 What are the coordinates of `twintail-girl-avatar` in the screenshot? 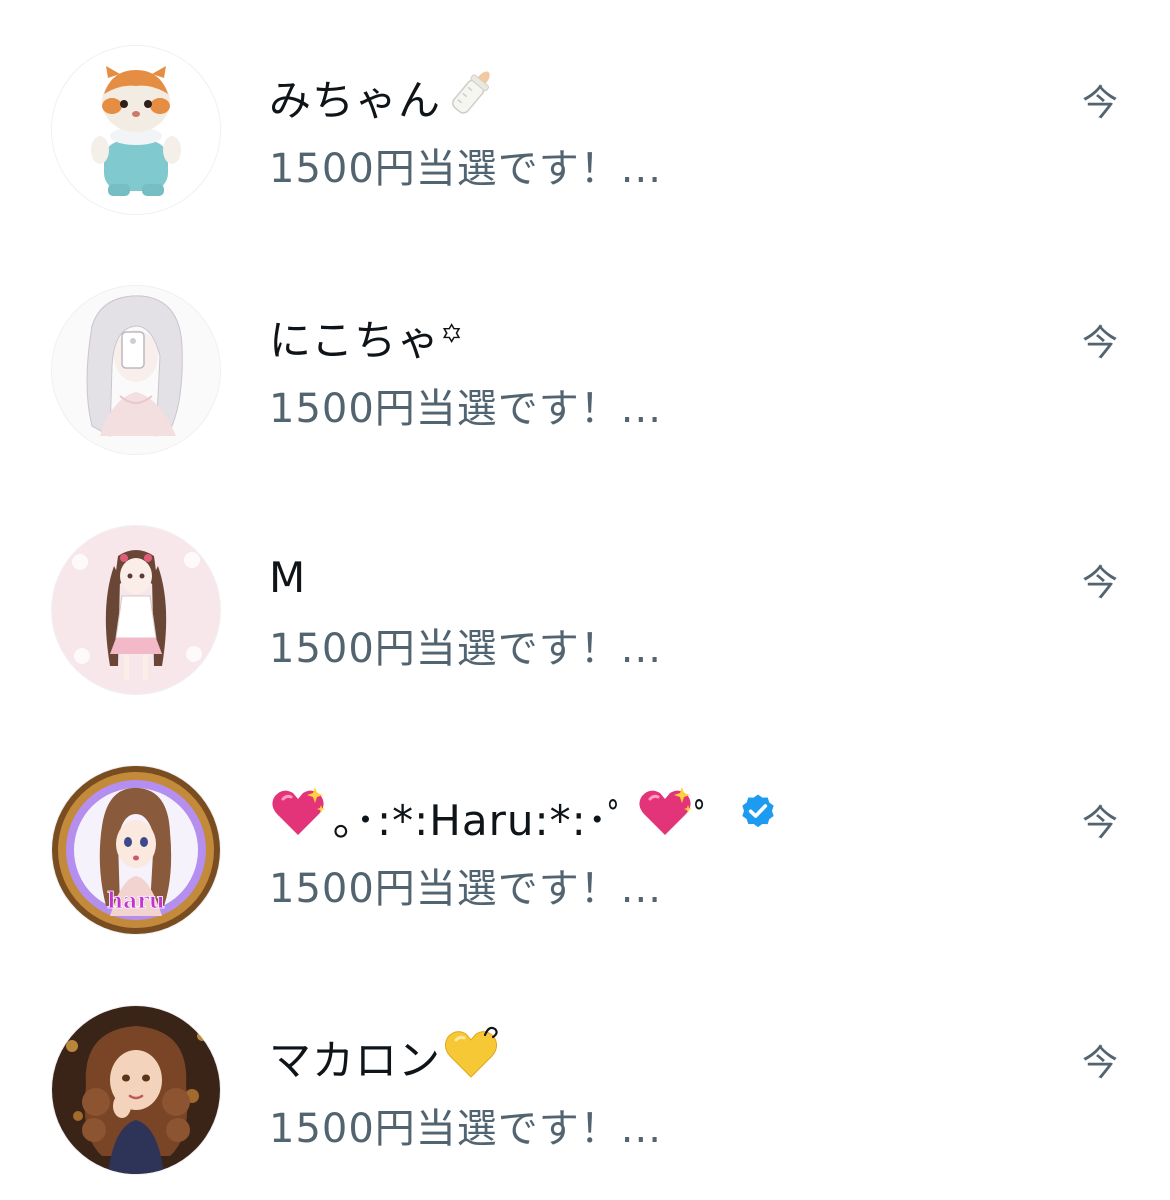 It's located at (136, 610).